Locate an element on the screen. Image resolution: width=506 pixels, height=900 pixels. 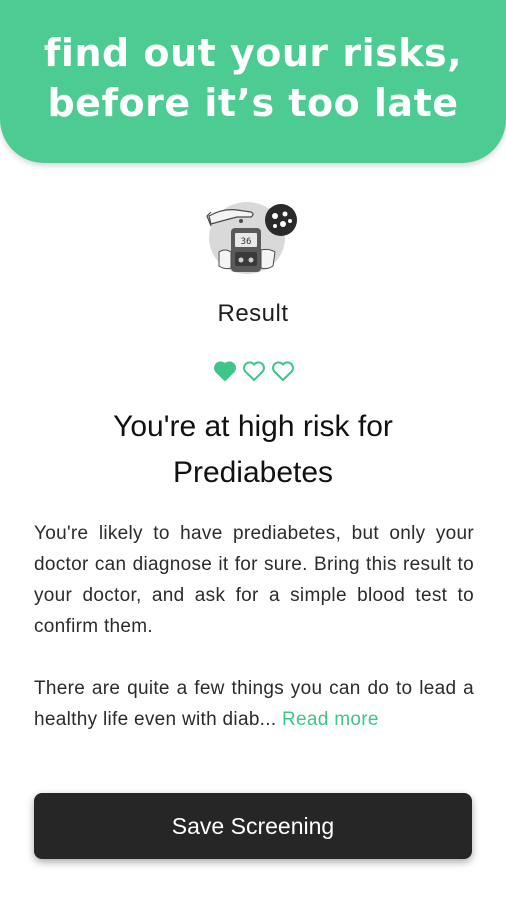
headline-line-1: You're at high risk for is located at coordinates (253, 426).